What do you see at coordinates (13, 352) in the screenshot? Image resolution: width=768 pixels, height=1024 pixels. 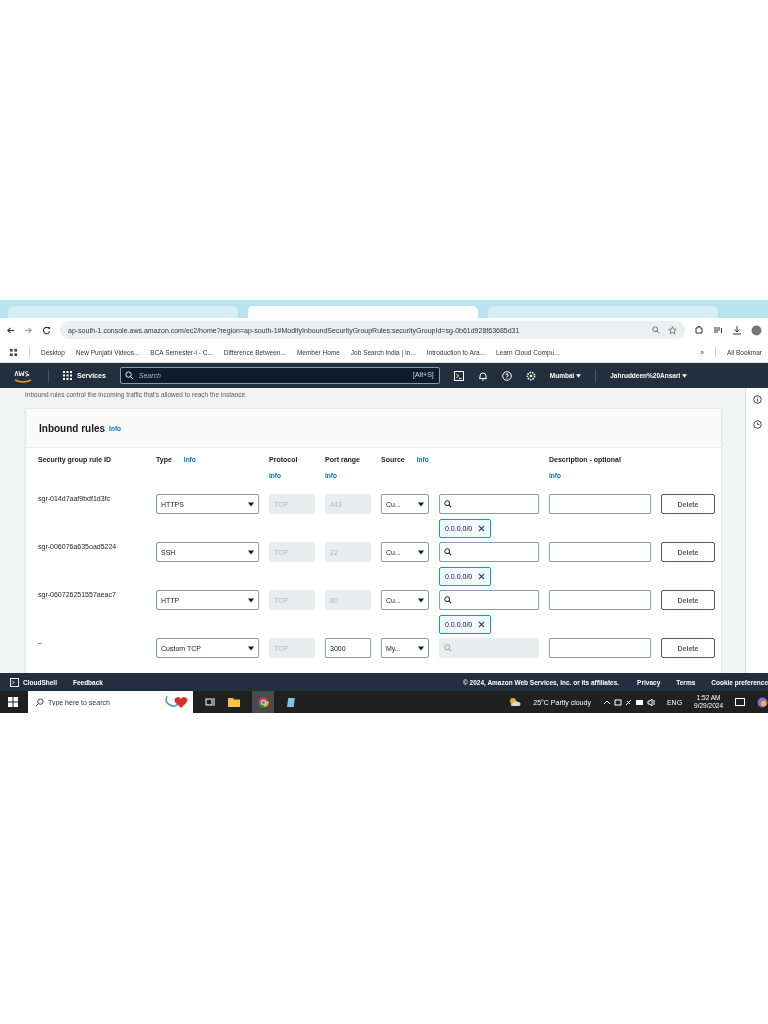 I see `apps-icon` at bounding box center [13, 352].